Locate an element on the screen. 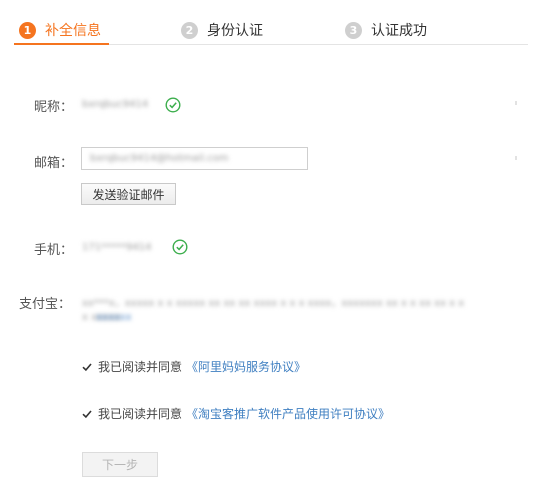 The height and width of the screenshot is (496, 535). step-1: 1 补全信息 is located at coordinates (60, 30).